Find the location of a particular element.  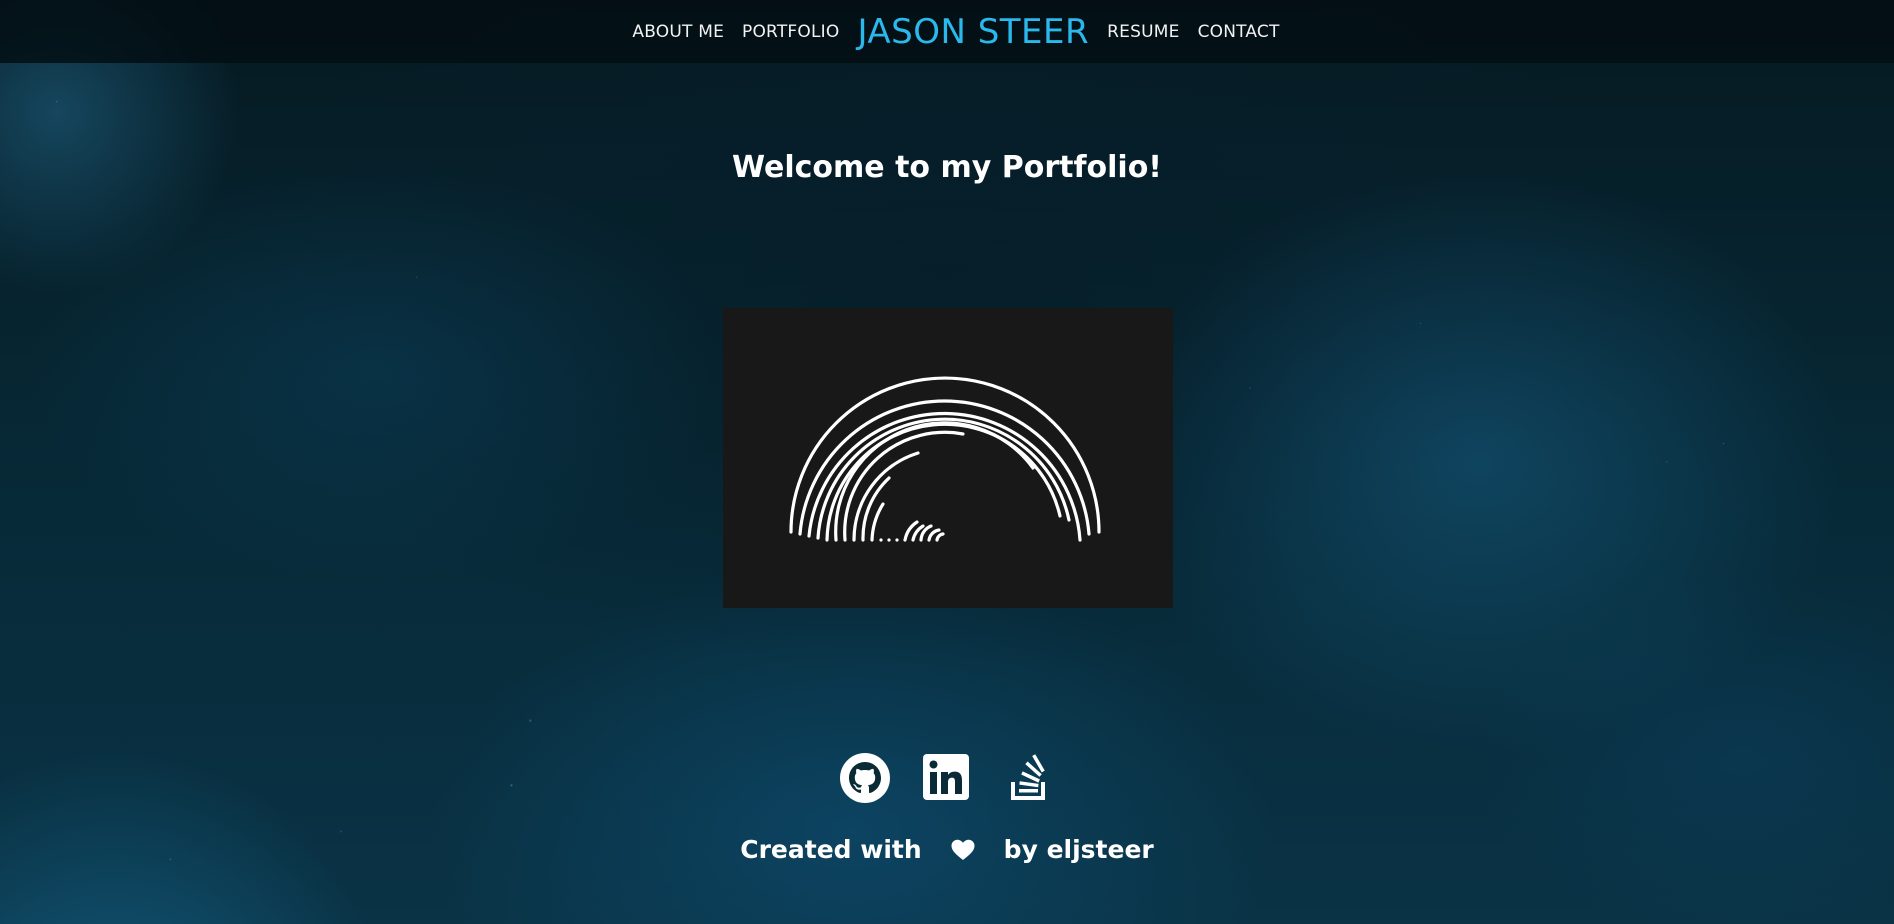

brand-title: JASON STEER is located at coordinates (973, 32).